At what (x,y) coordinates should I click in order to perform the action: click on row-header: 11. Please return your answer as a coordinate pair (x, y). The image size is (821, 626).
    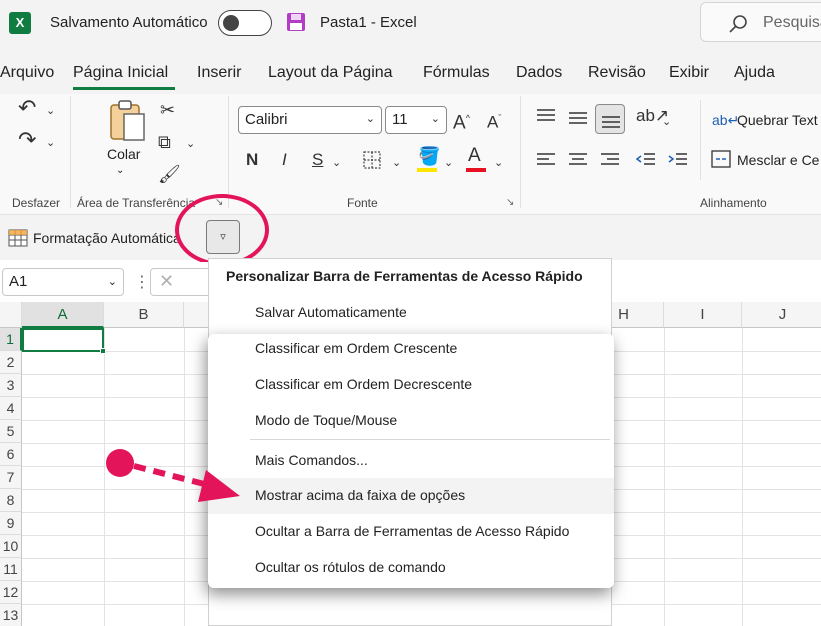
    Looking at the image, I should click on (11, 569).